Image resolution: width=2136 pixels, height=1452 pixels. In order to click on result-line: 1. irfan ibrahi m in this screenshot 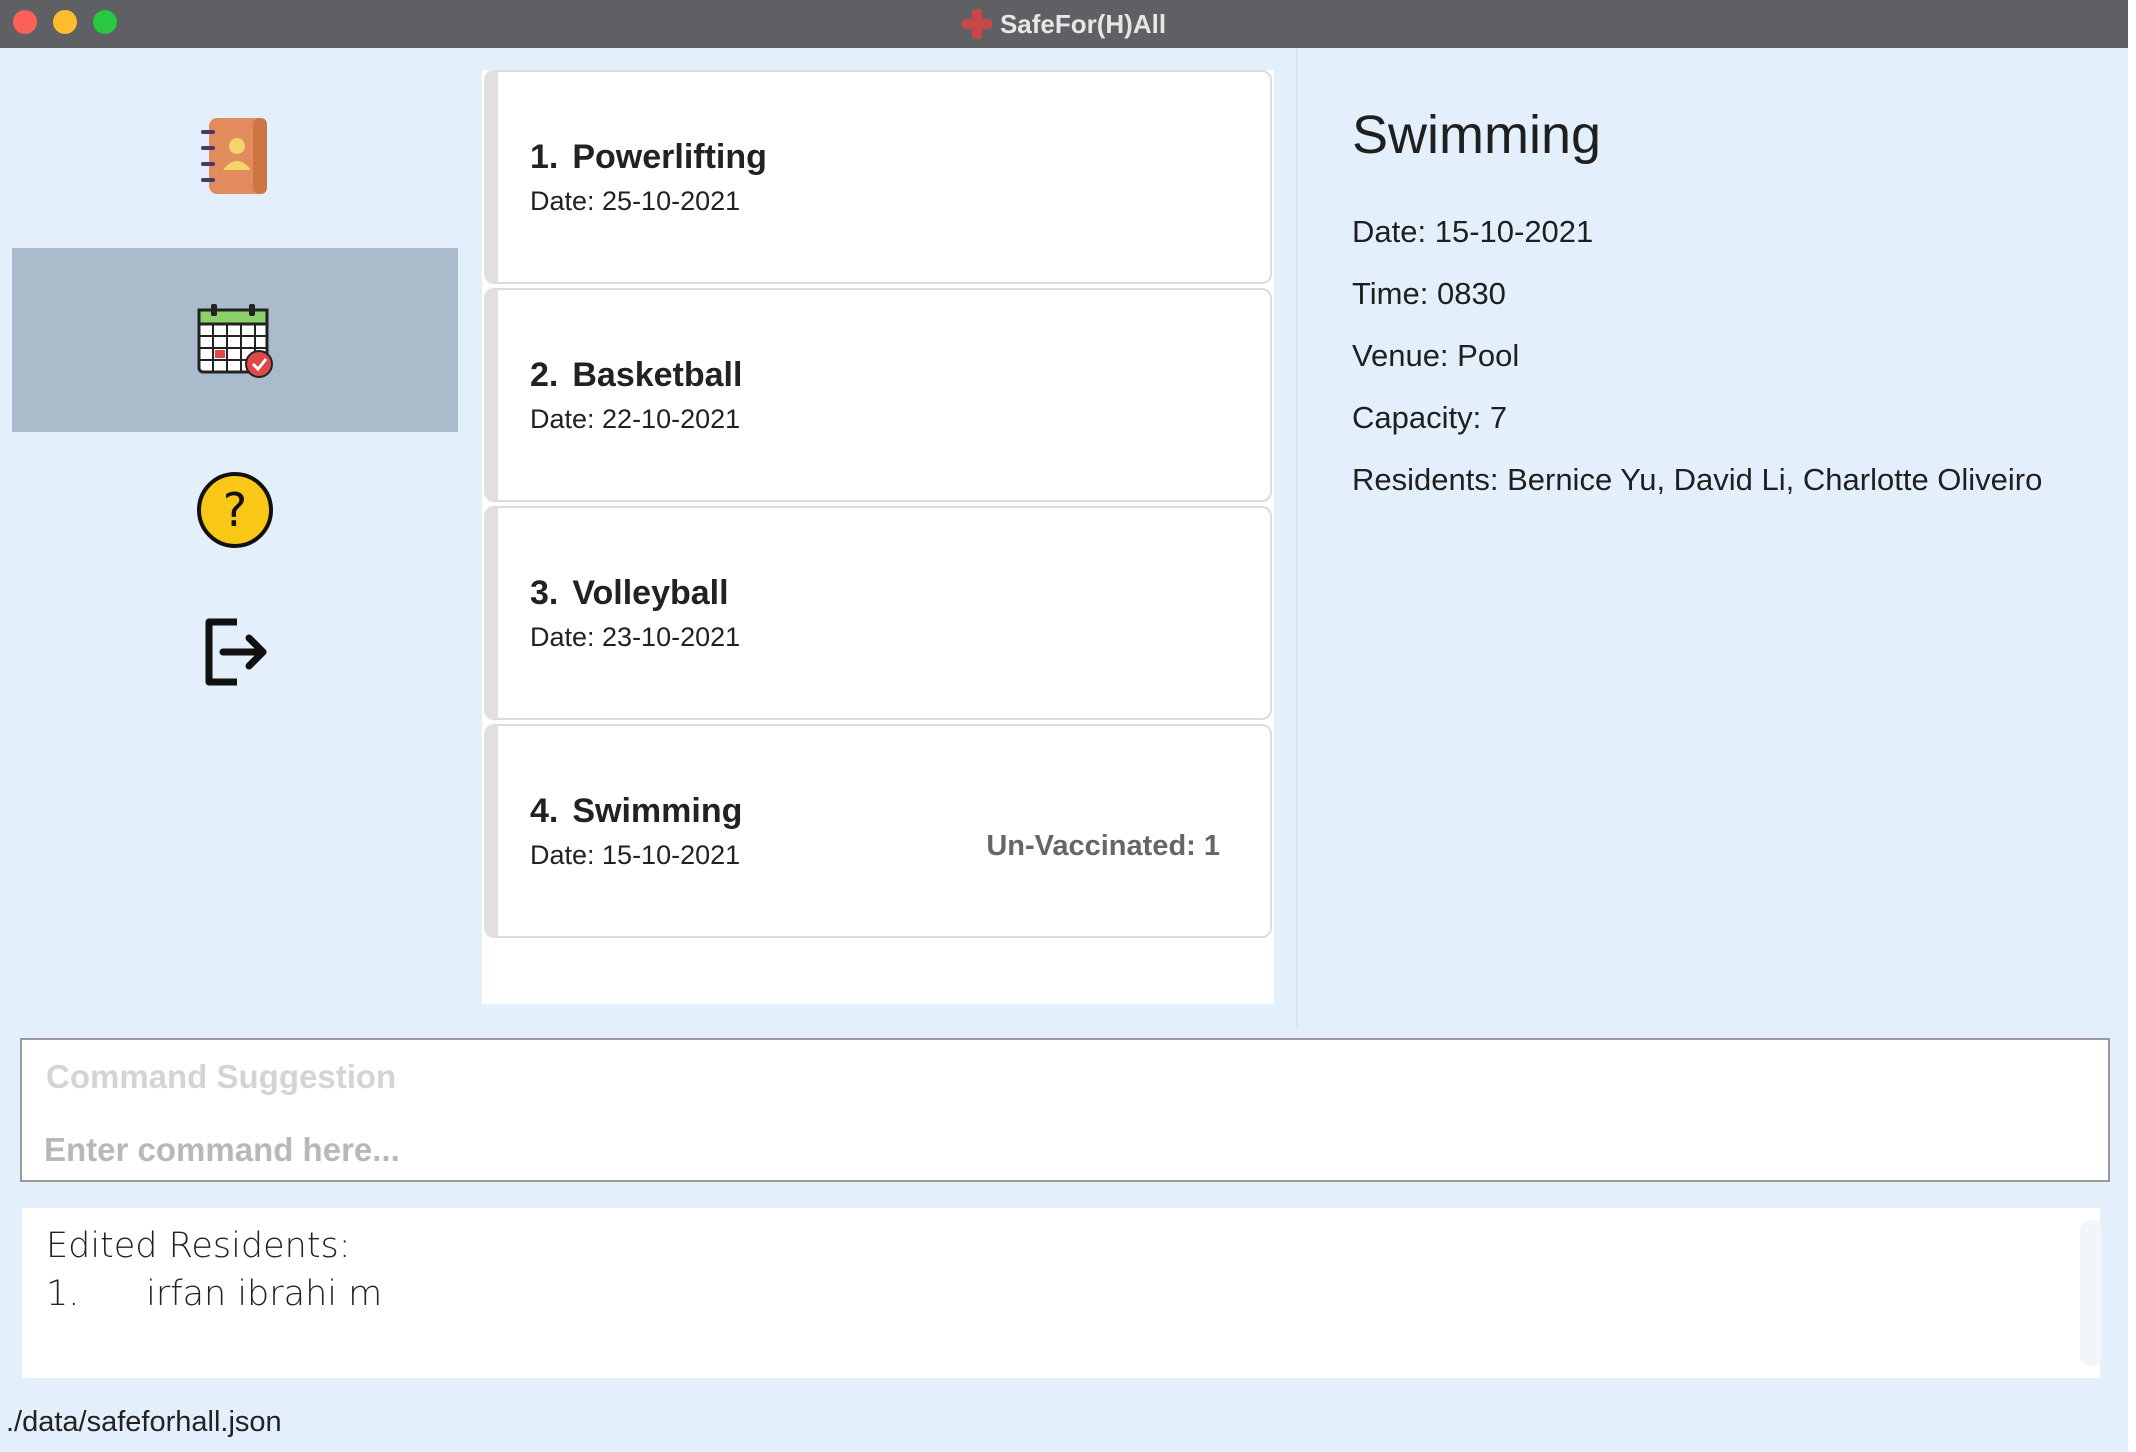, I will do `click(214, 1294)`.